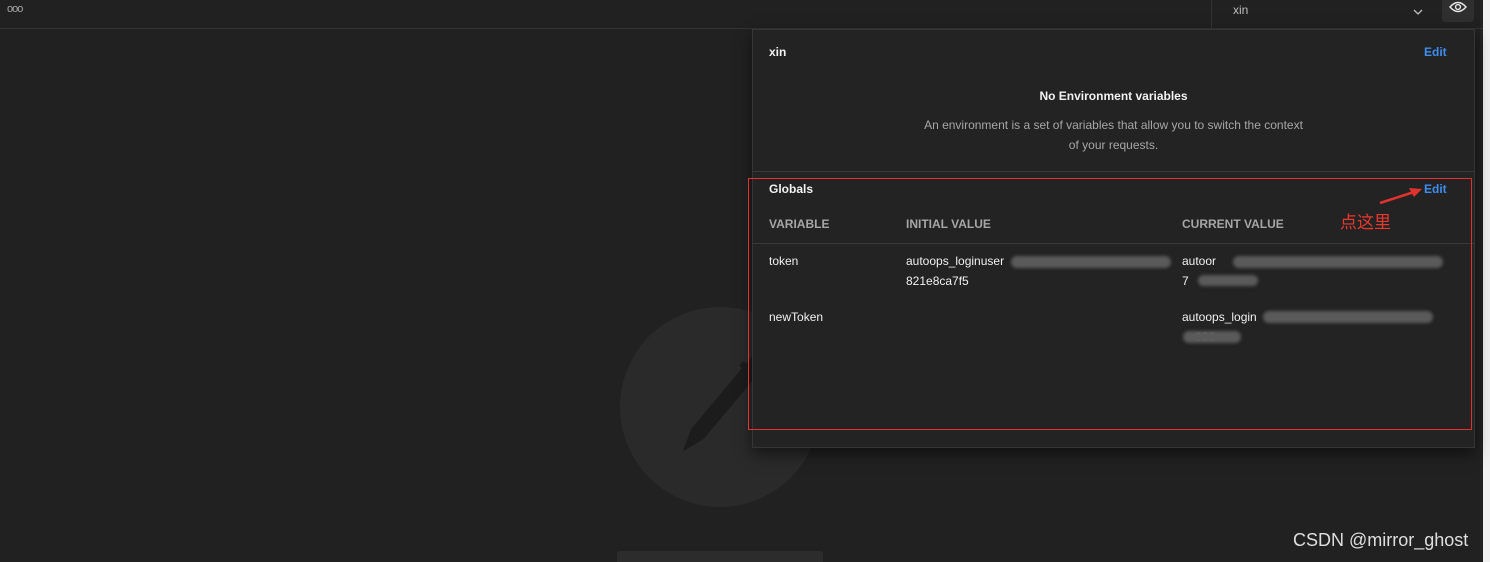 Image resolution: width=1490 pixels, height=562 pixels. What do you see at coordinates (741, 14) in the screenshot?
I see `top-bar: ooo xin` at bounding box center [741, 14].